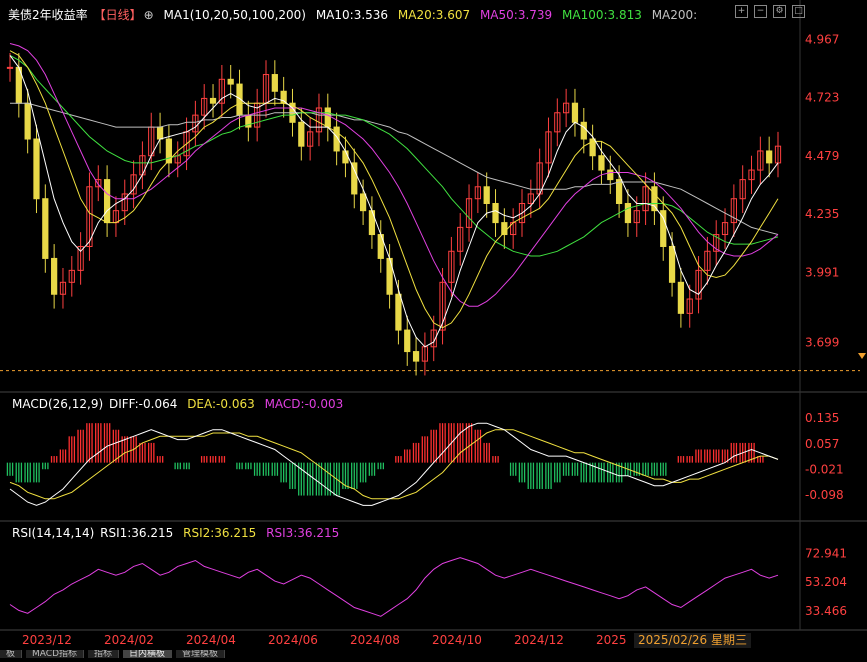  I want to click on macd-tick-label: 0.135, so click(822, 418).